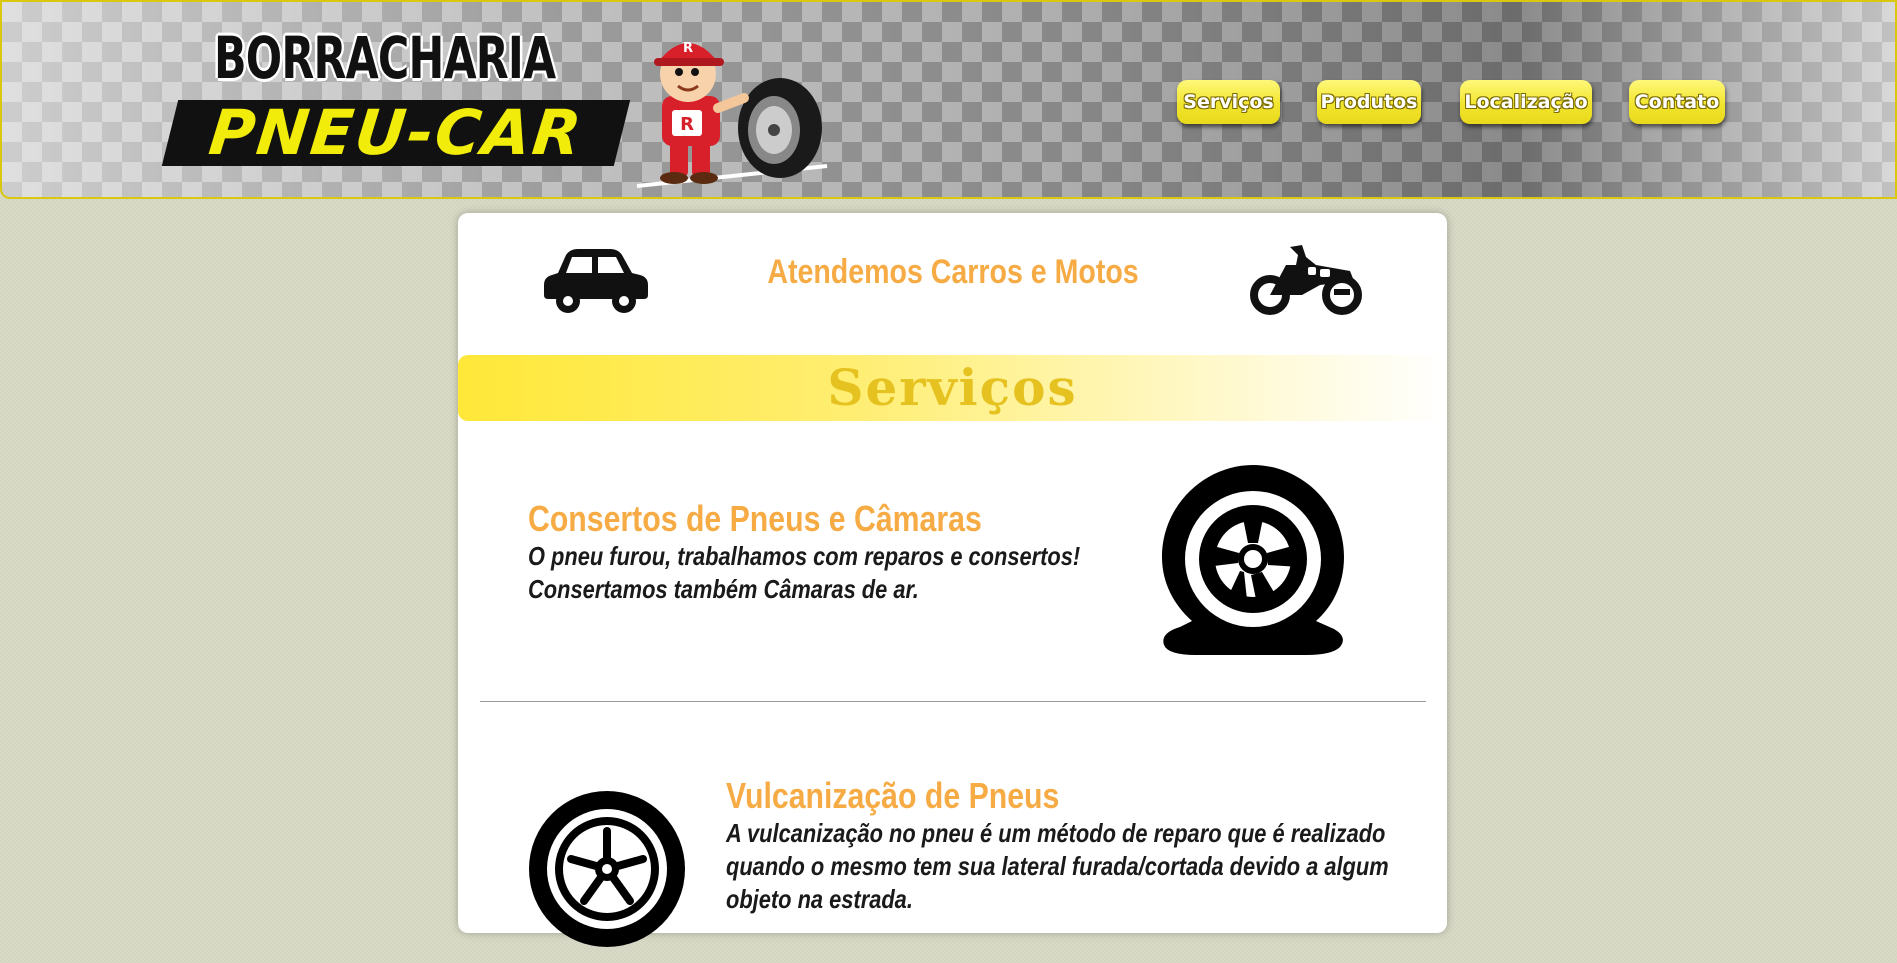 The image size is (1897, 963). Describe the element at coordinates (953, 272) in the screenshot. I see `attend-title: Atendemos Carros e Motos` at that location.